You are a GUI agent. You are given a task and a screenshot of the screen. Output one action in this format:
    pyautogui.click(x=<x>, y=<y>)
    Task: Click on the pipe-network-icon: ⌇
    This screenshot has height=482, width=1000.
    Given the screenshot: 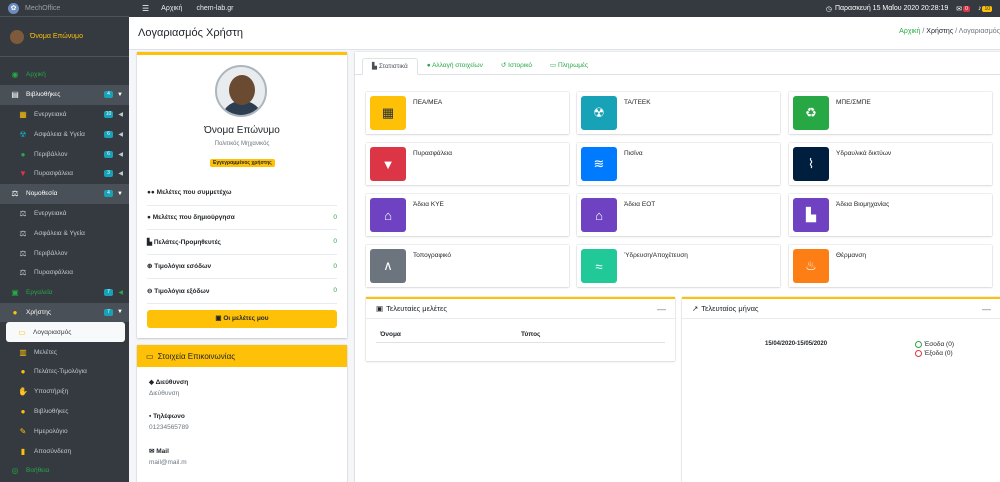 What is the action you would take?
    pyautogui.click(x=811, y=164)
    